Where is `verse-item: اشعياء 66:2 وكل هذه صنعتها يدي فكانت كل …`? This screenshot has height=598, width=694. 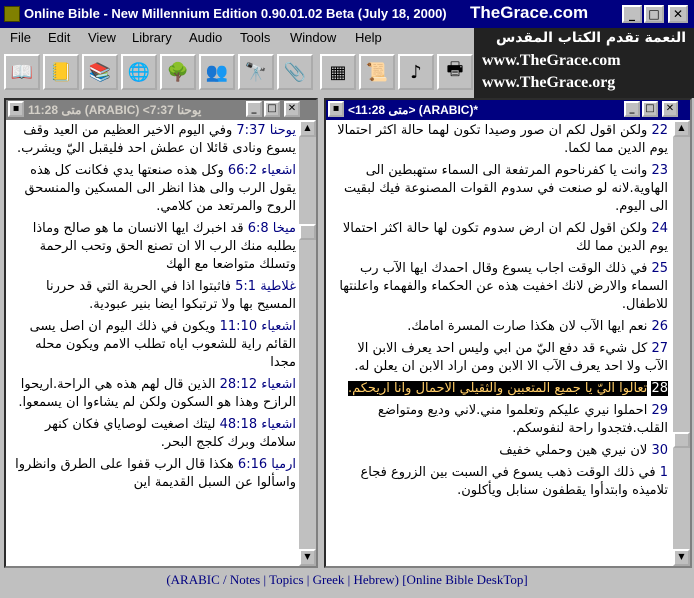
verse-item: اشعياء 66:2 وكل هذه صنعتها يدي فكانت كل … is located at coordinates (153, 189).